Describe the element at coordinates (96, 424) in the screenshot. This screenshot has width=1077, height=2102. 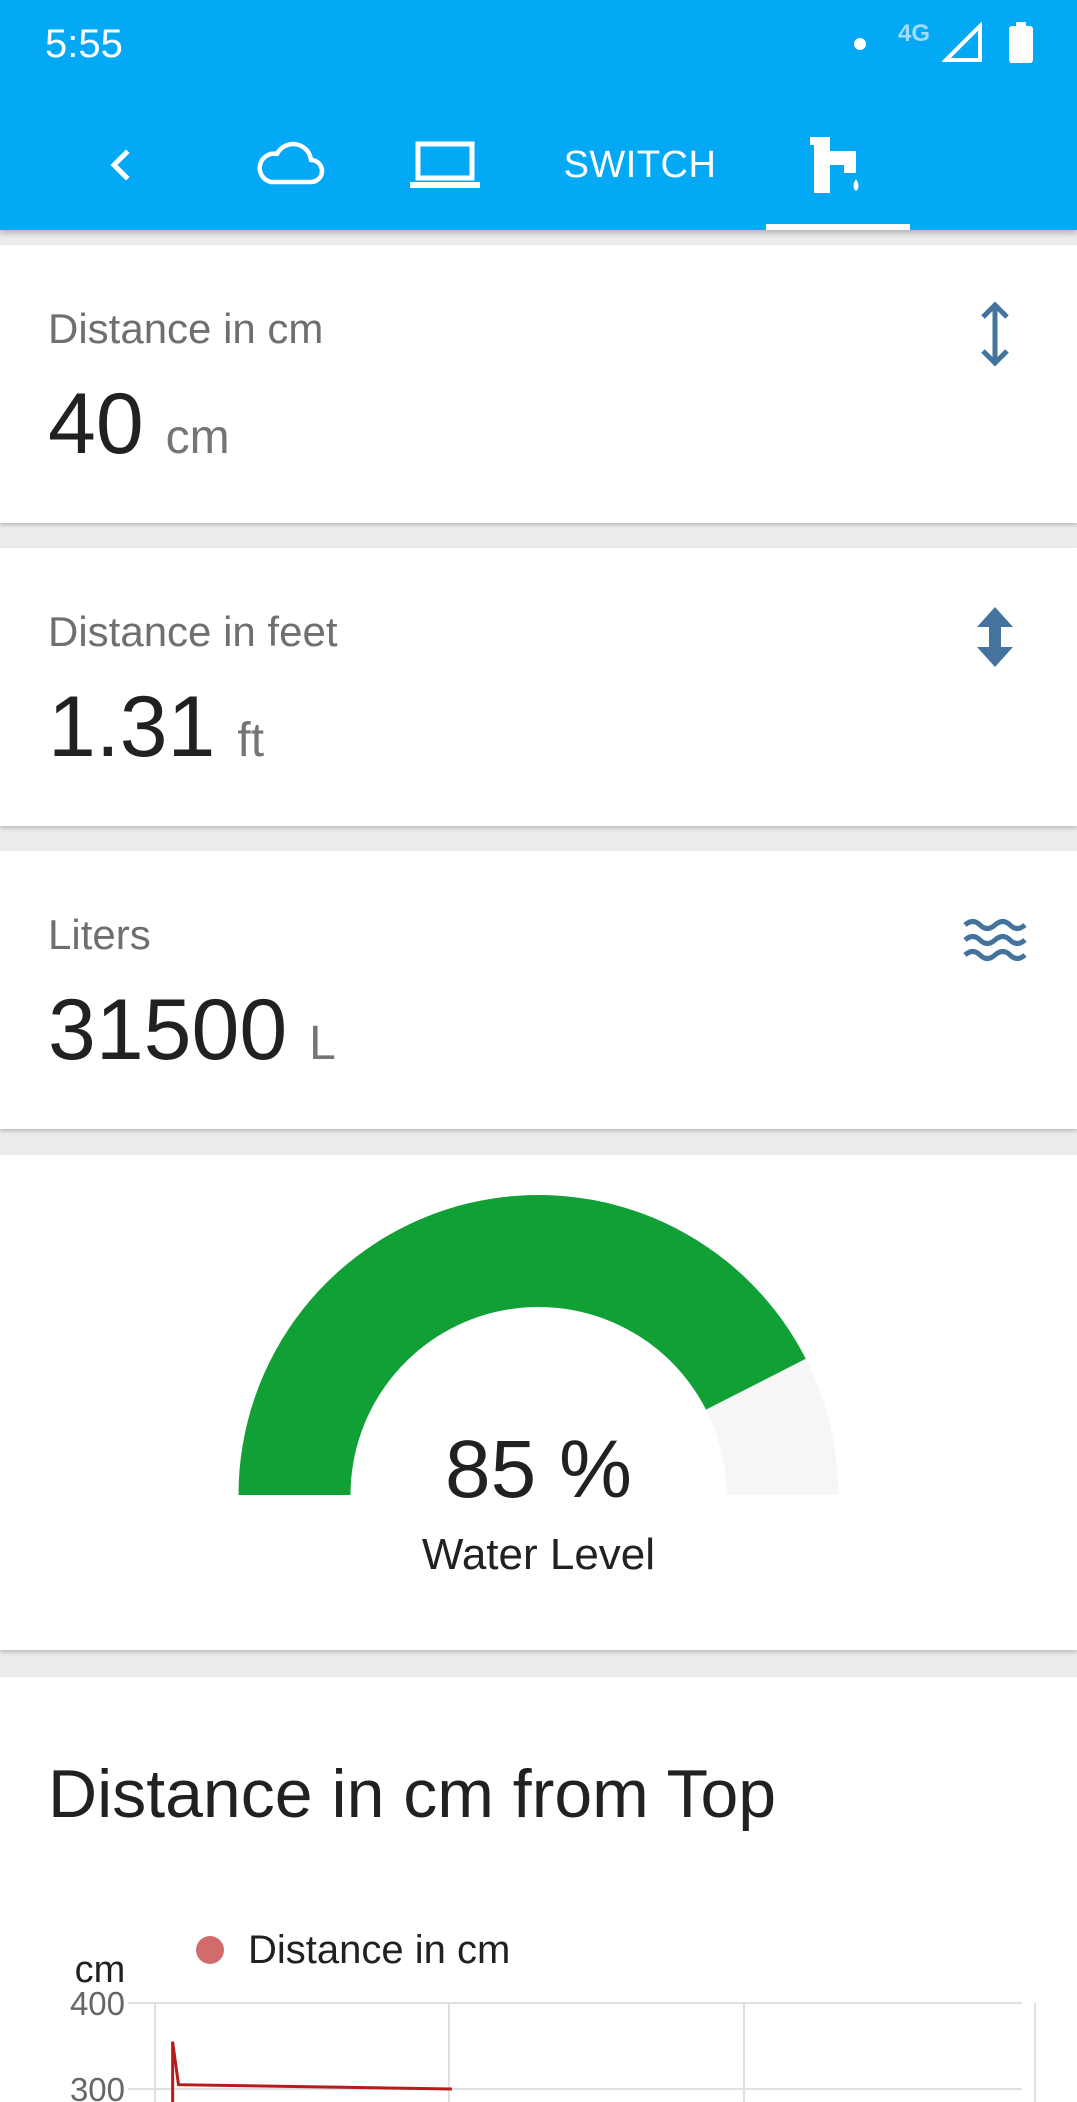
I see `value-number: 40` at that location.